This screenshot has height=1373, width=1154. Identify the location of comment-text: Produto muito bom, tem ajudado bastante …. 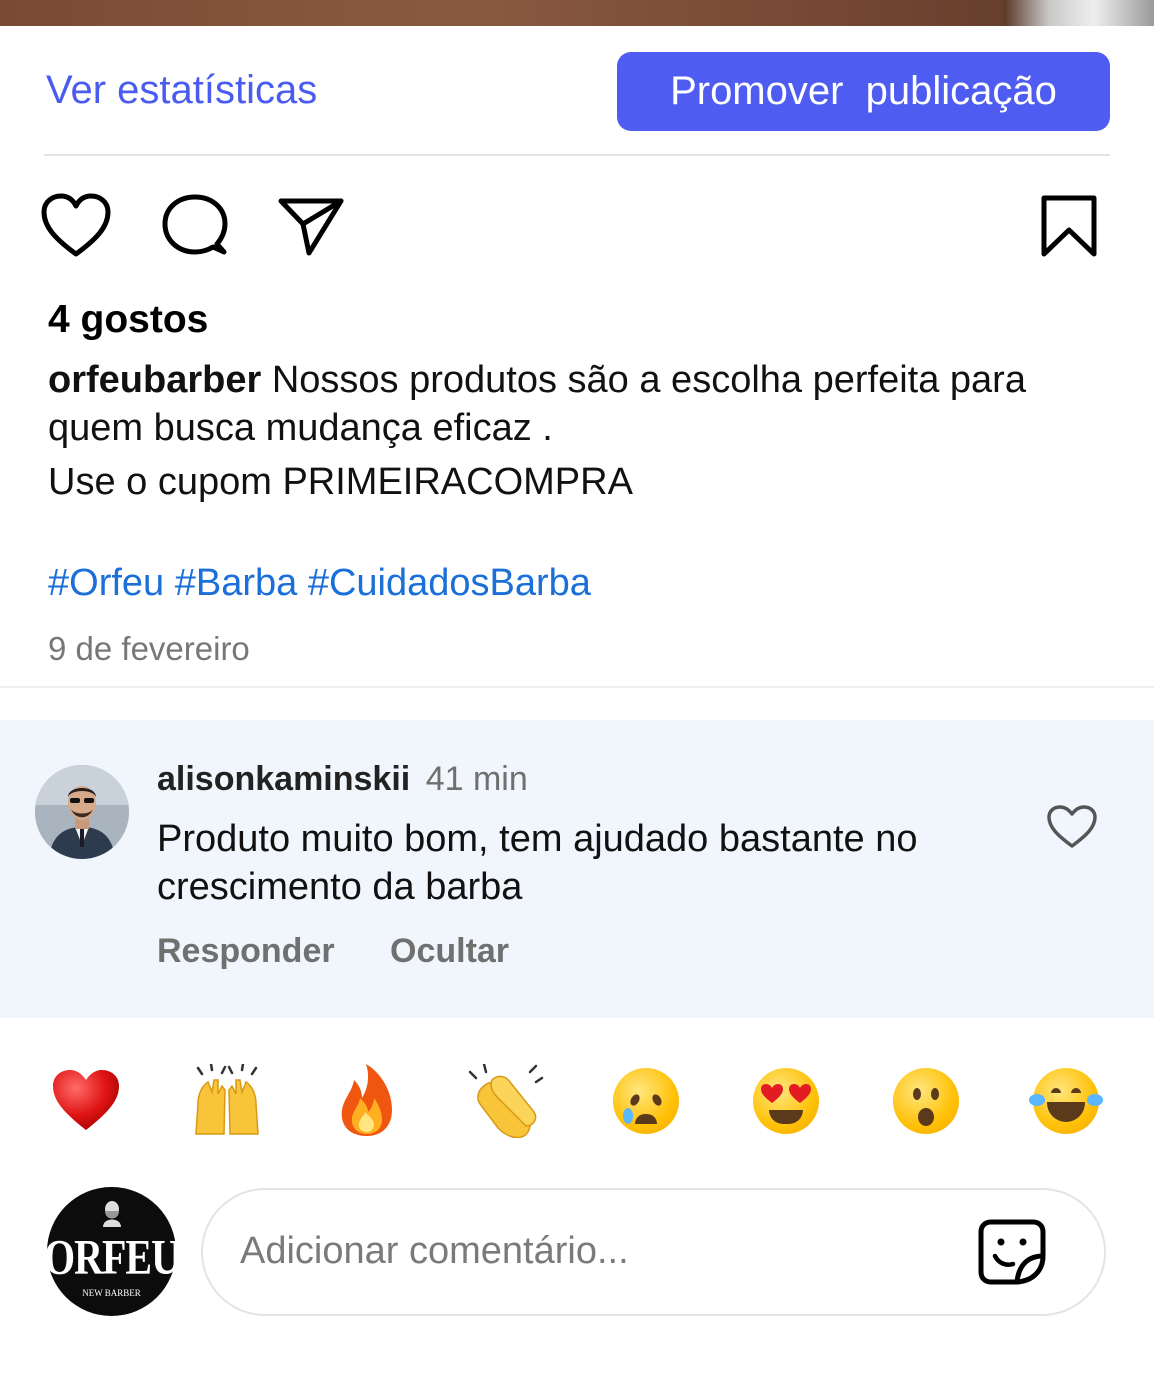
(537, 863).